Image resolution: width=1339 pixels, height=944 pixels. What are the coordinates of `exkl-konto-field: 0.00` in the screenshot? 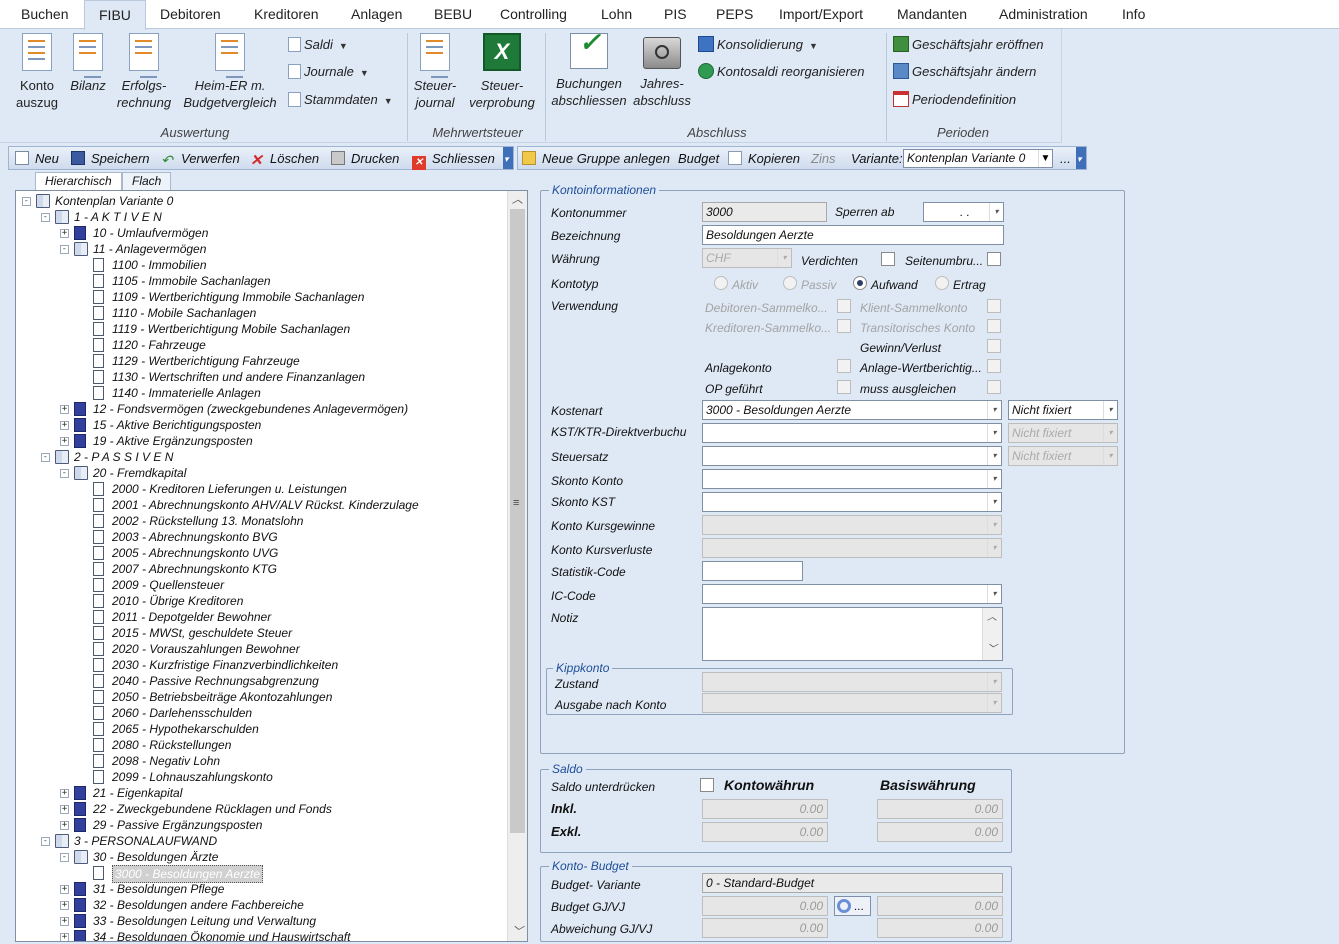 It's located at (765, 832).